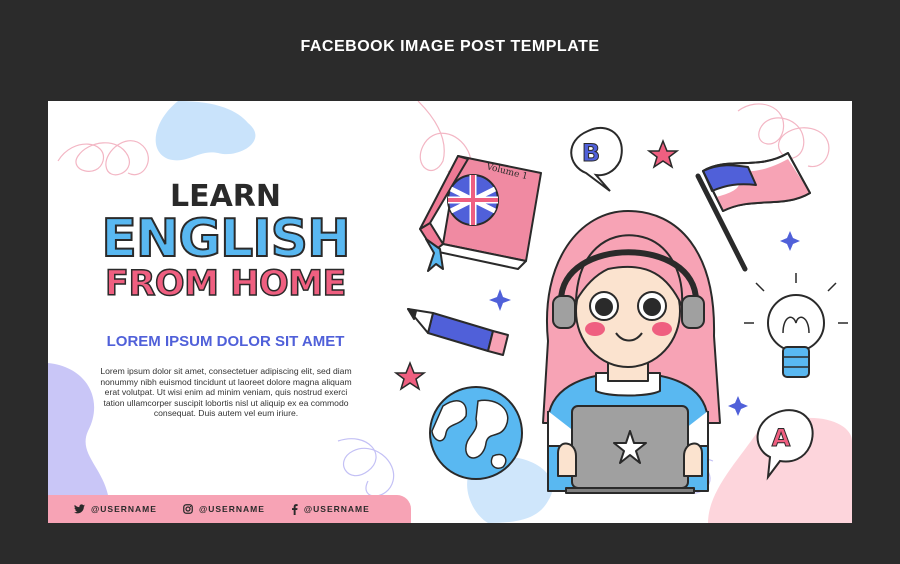 The image size is (900, 564). I want to click on us-flag-icon, so click(753, 212).